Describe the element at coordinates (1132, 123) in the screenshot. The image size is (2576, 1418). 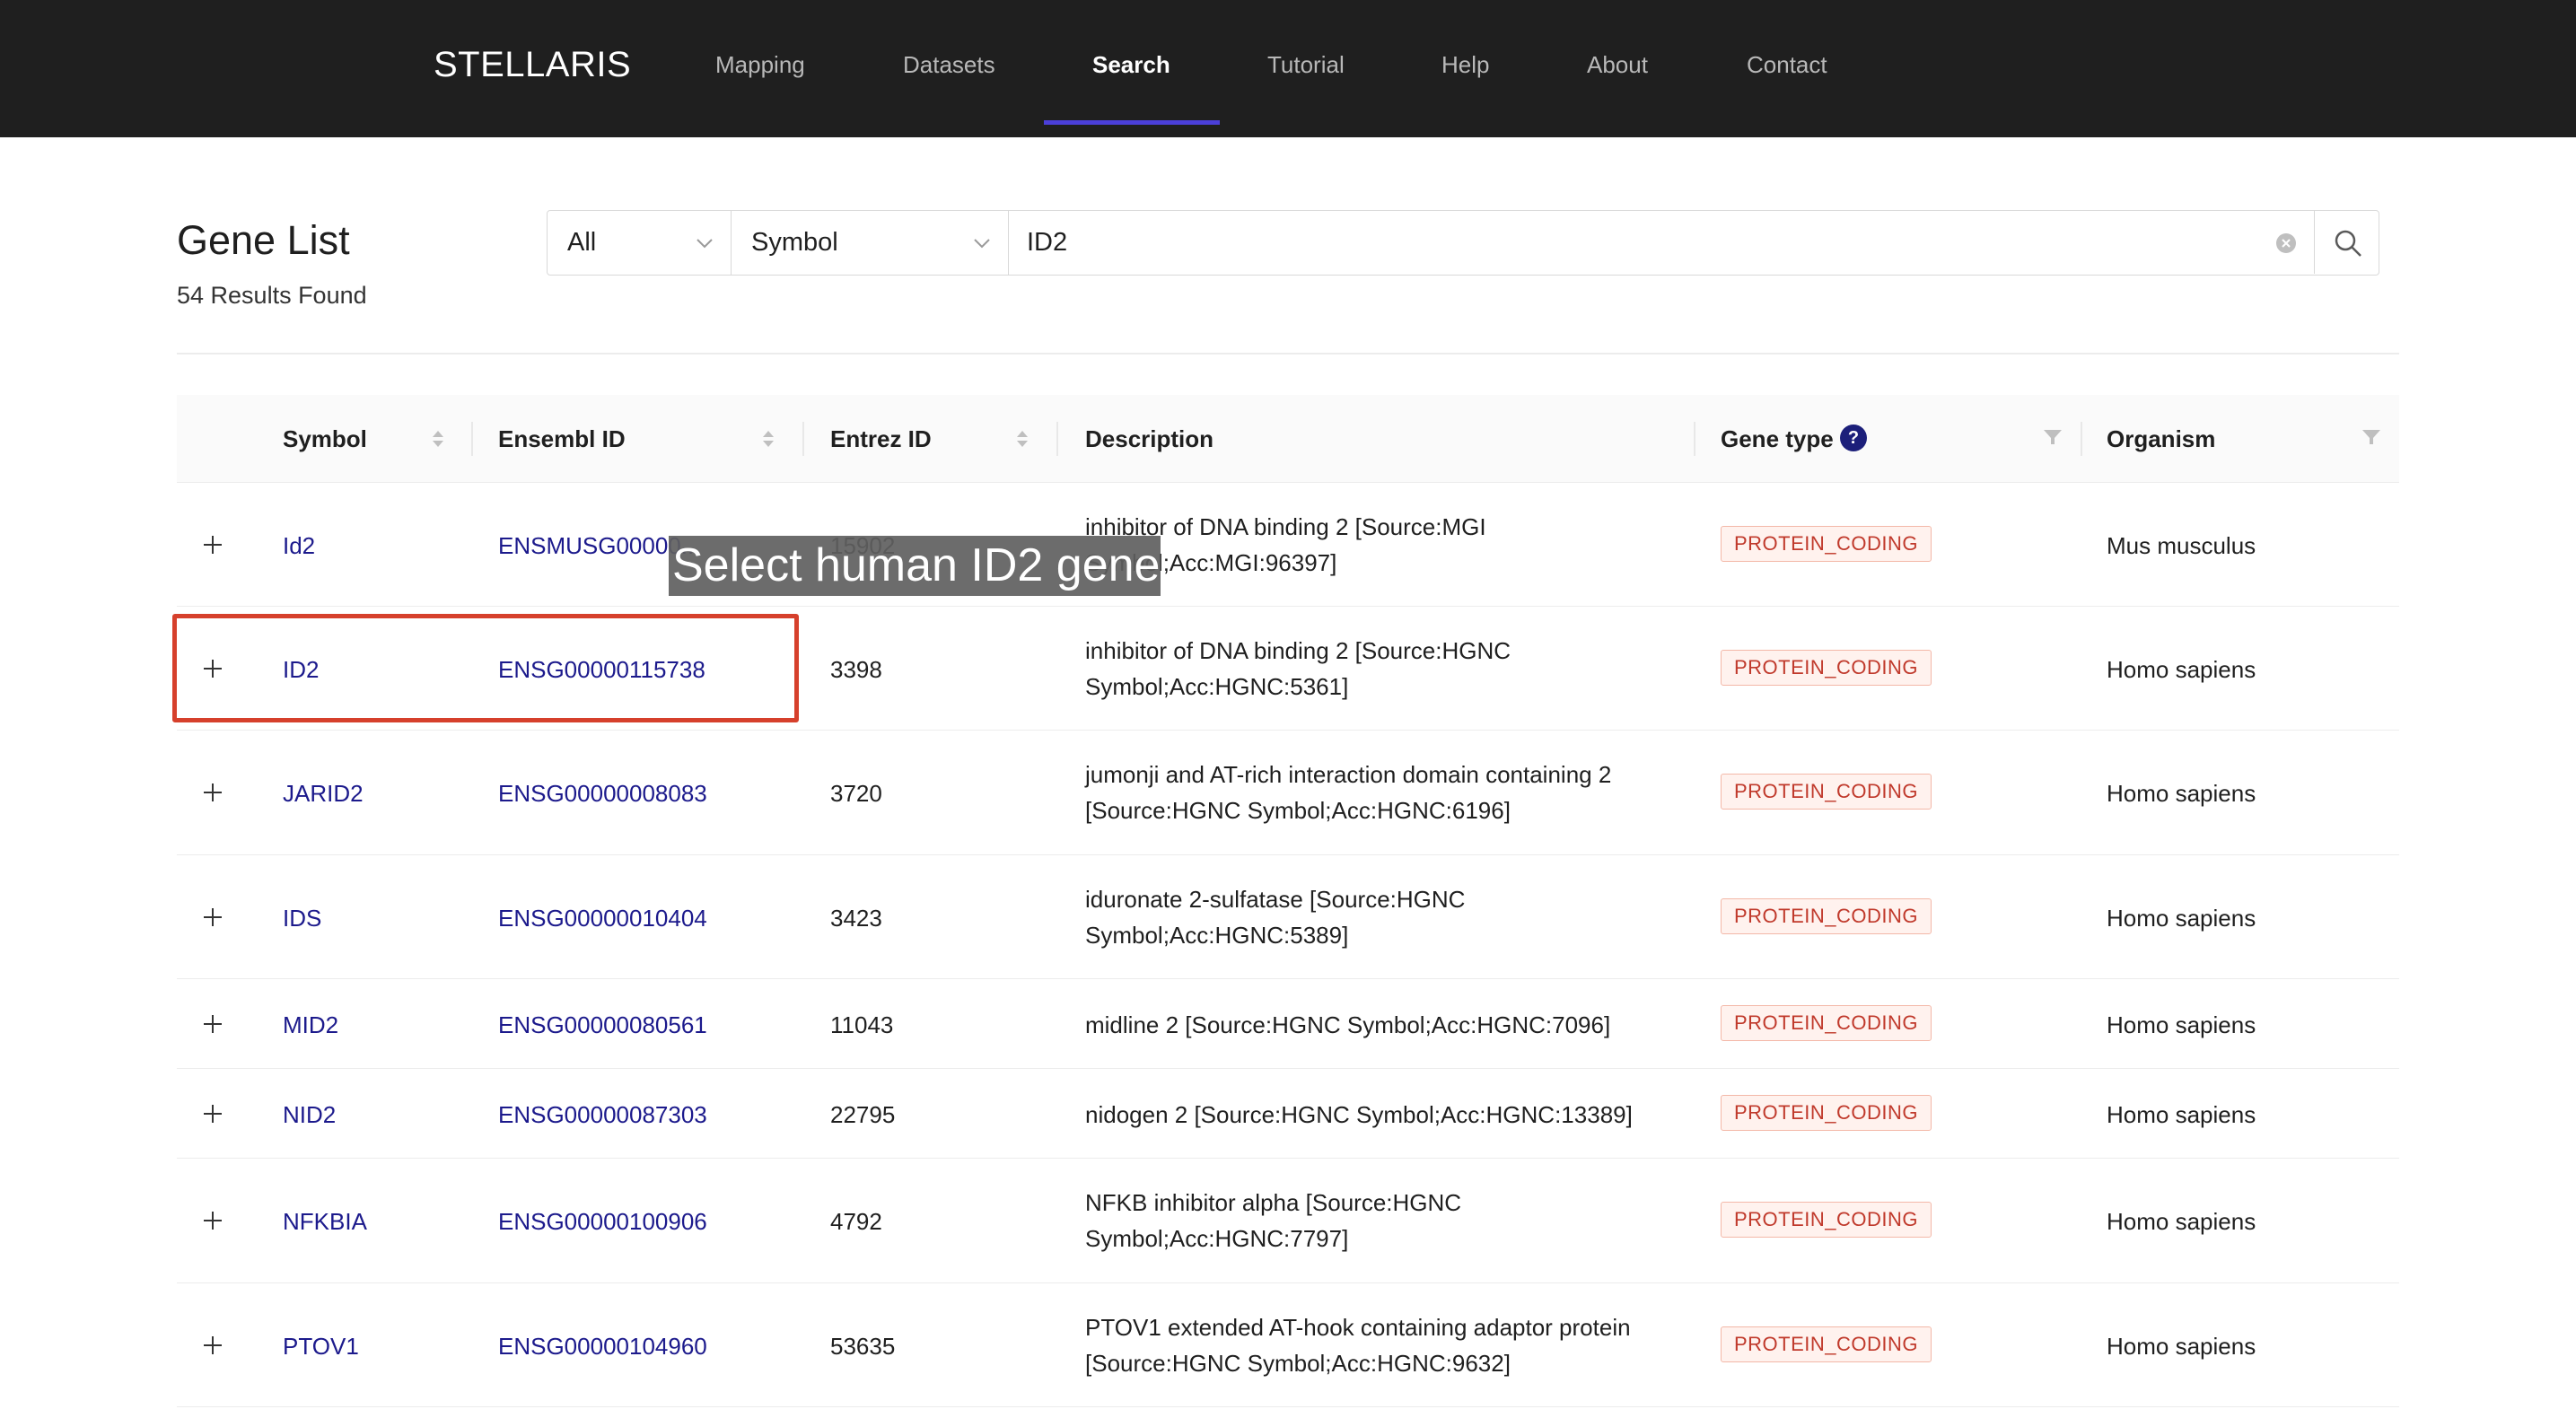
I see `nav-active-indicator` at that location.